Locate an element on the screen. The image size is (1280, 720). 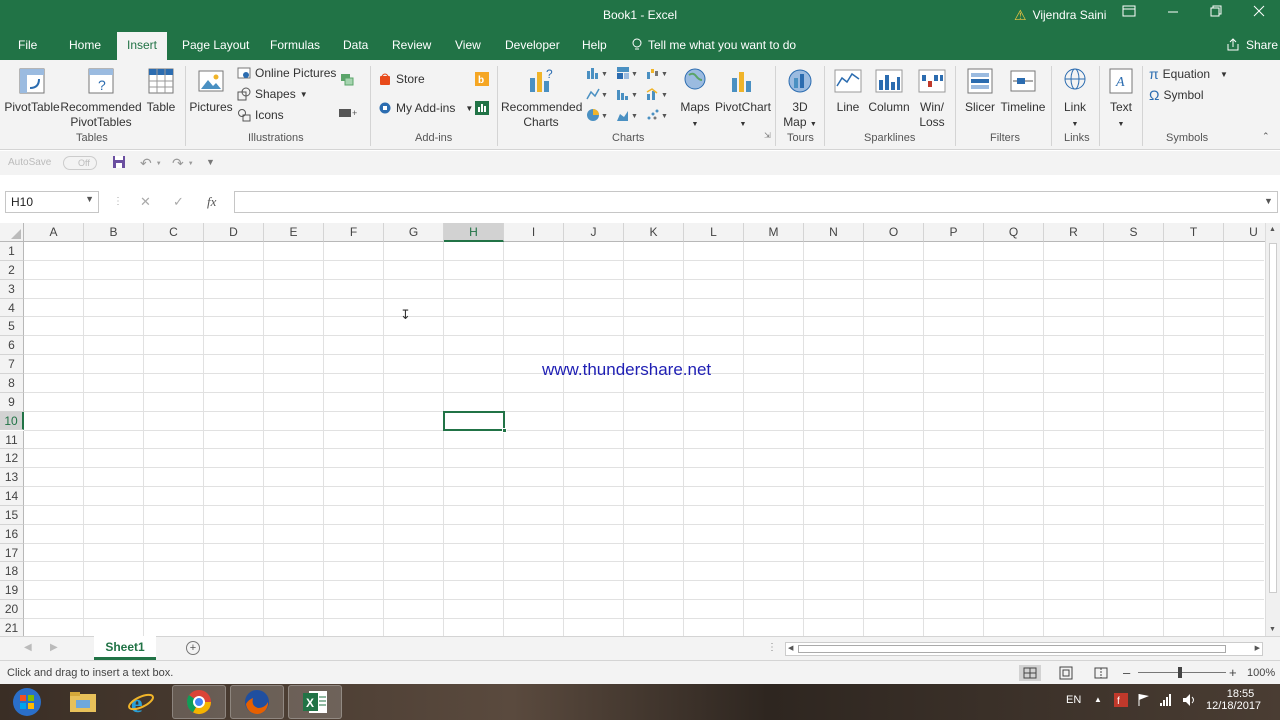
enter-entry-button: ✓ is located at coordinates (178, 202).